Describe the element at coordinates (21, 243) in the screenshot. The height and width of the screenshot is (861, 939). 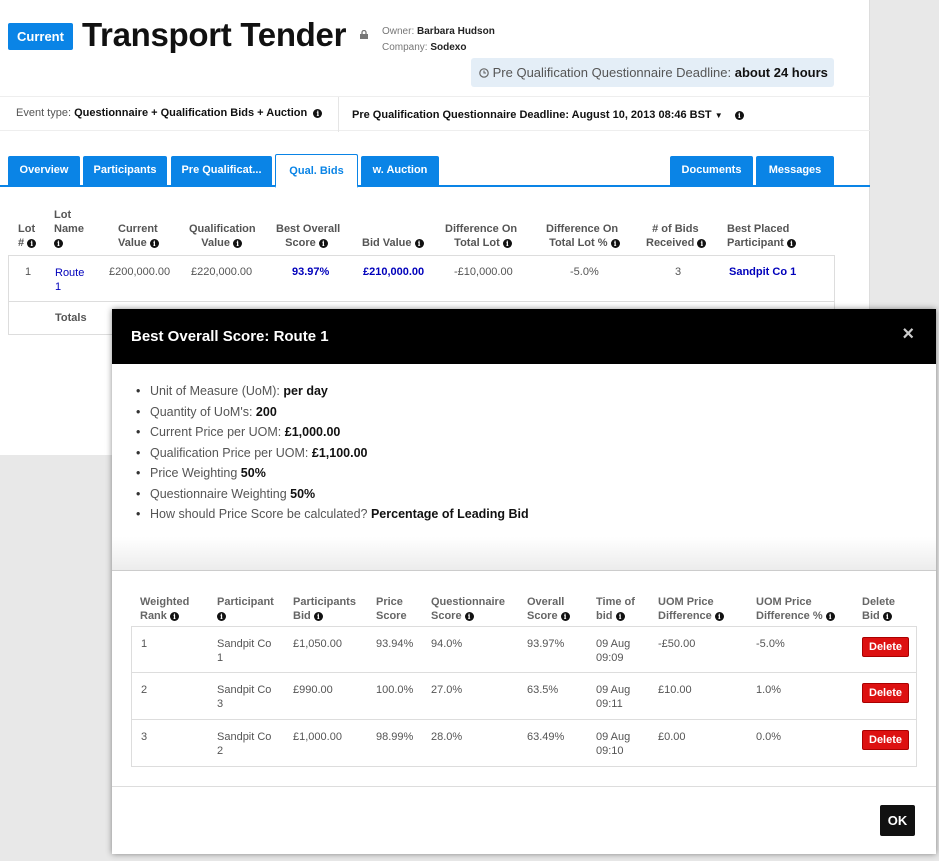
I see `header-text: #` at that location.